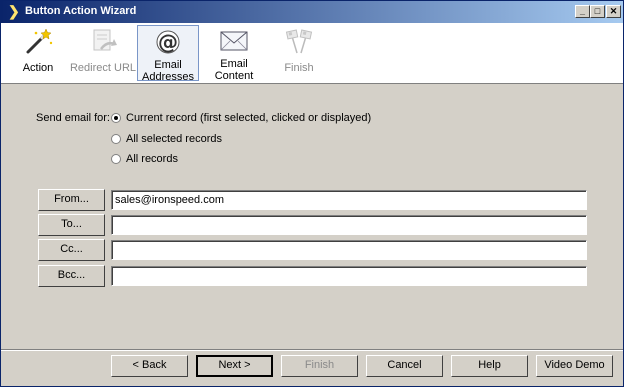 This screenshot has height=387, width=624. I want to click on radio-all-selected-records: All selected records, so click(166, 139).